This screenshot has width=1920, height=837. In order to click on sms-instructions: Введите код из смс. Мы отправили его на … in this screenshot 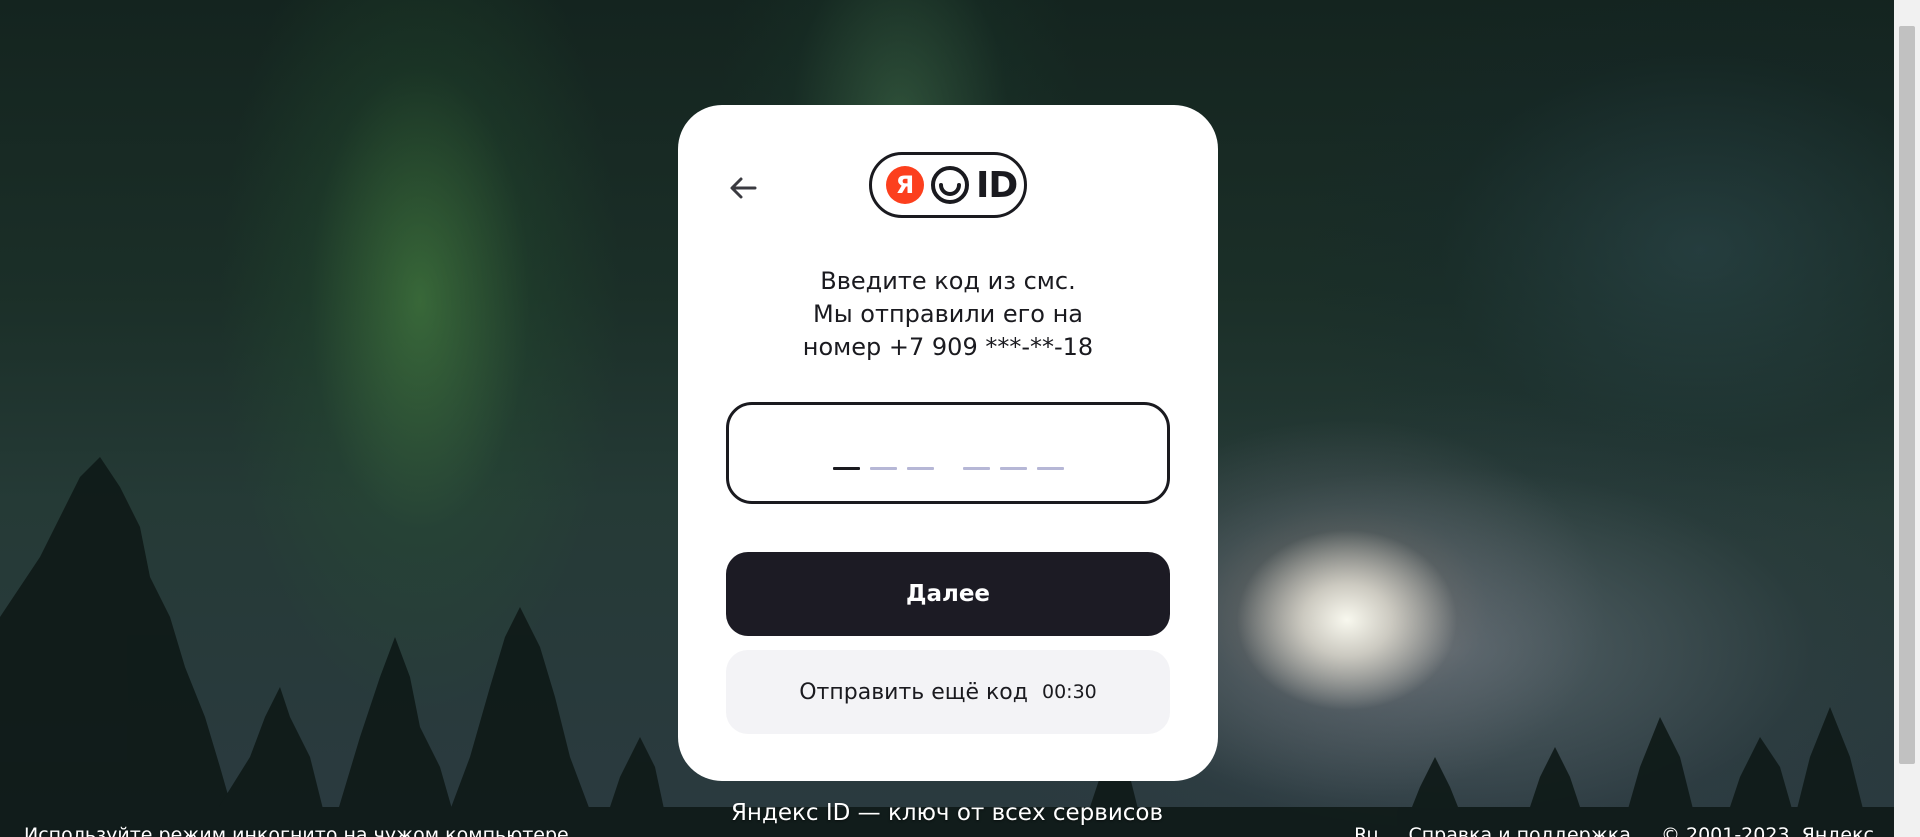, I will do `click(948, 314)`.